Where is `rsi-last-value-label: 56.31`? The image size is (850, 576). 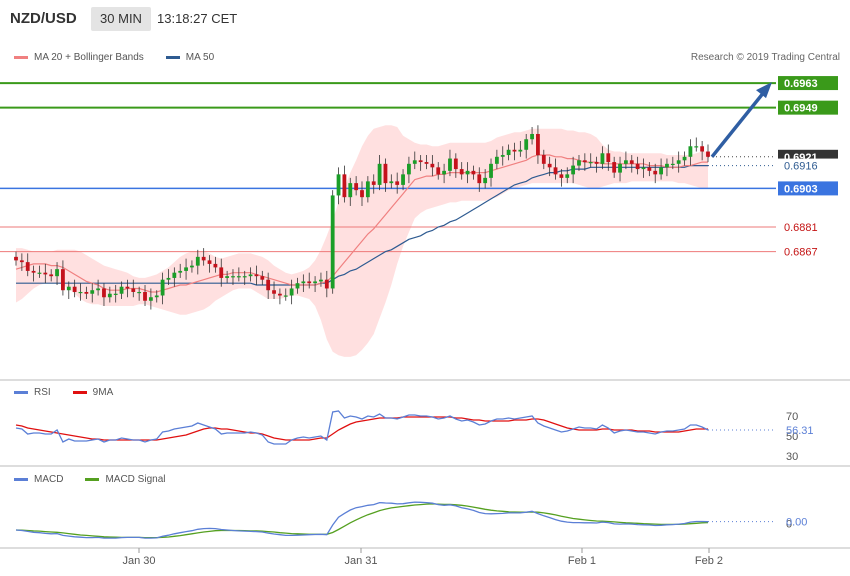
rsi-last-value-label: 56.31 is located at coordinates (800, 431).